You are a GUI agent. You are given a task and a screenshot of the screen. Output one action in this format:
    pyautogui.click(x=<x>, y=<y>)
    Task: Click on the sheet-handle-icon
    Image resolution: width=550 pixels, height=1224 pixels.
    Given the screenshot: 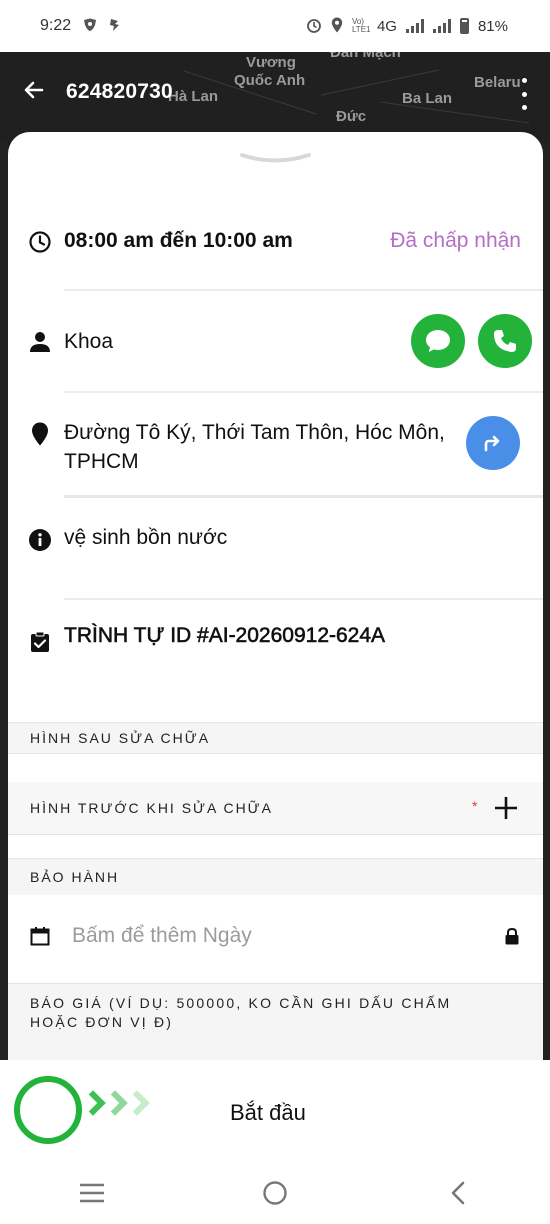 What is the action you would take?
    pyautogui.click(x=275, y=159)
    